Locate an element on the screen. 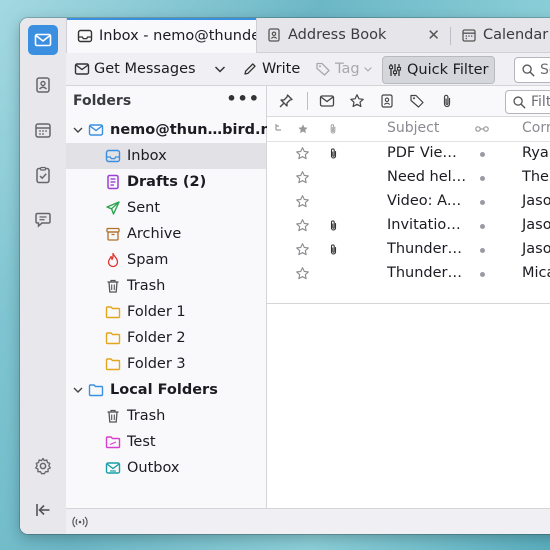  folder-folder-3: Folder 3 is located at coordinates (166, 364).